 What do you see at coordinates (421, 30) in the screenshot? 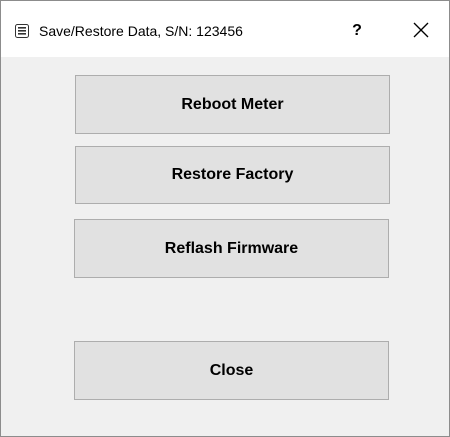
I see `close-icon` at bounding box center [421, 30].